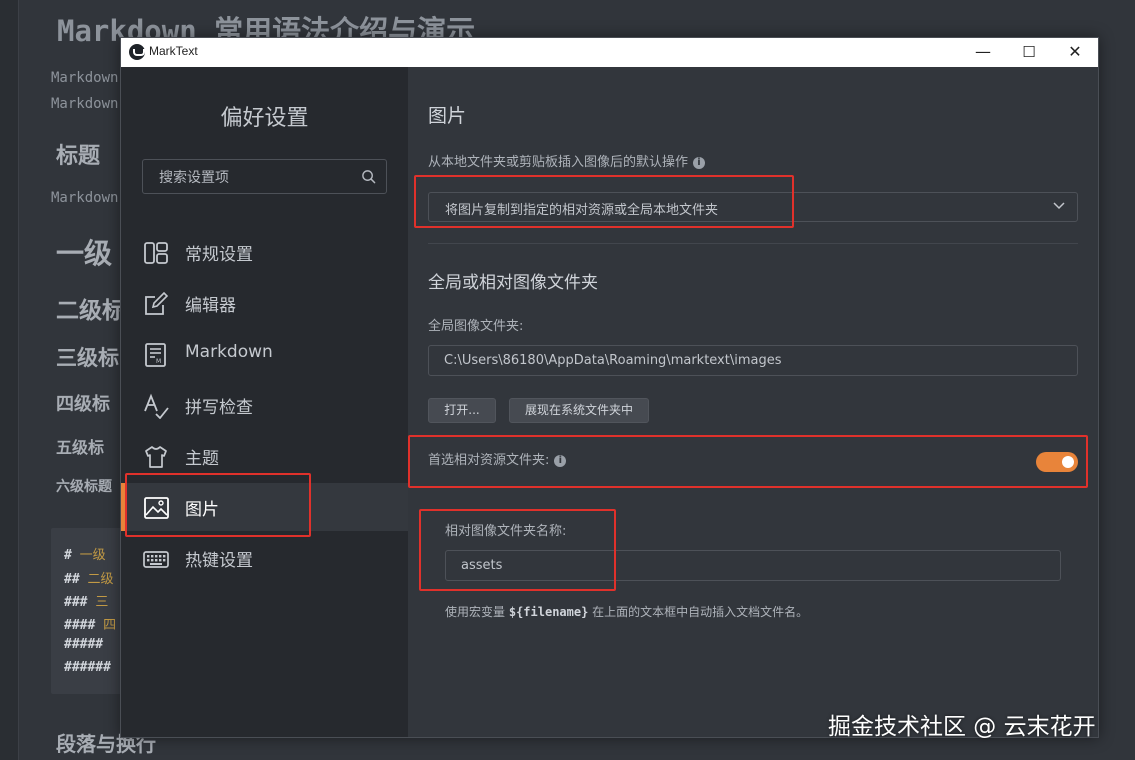 This screenshot has height=760, width=1135. What do you see at coordinates (748, 461) in the screenshot?
I see `annotation-box-prefer-relative` at bounding box center [748, 461].